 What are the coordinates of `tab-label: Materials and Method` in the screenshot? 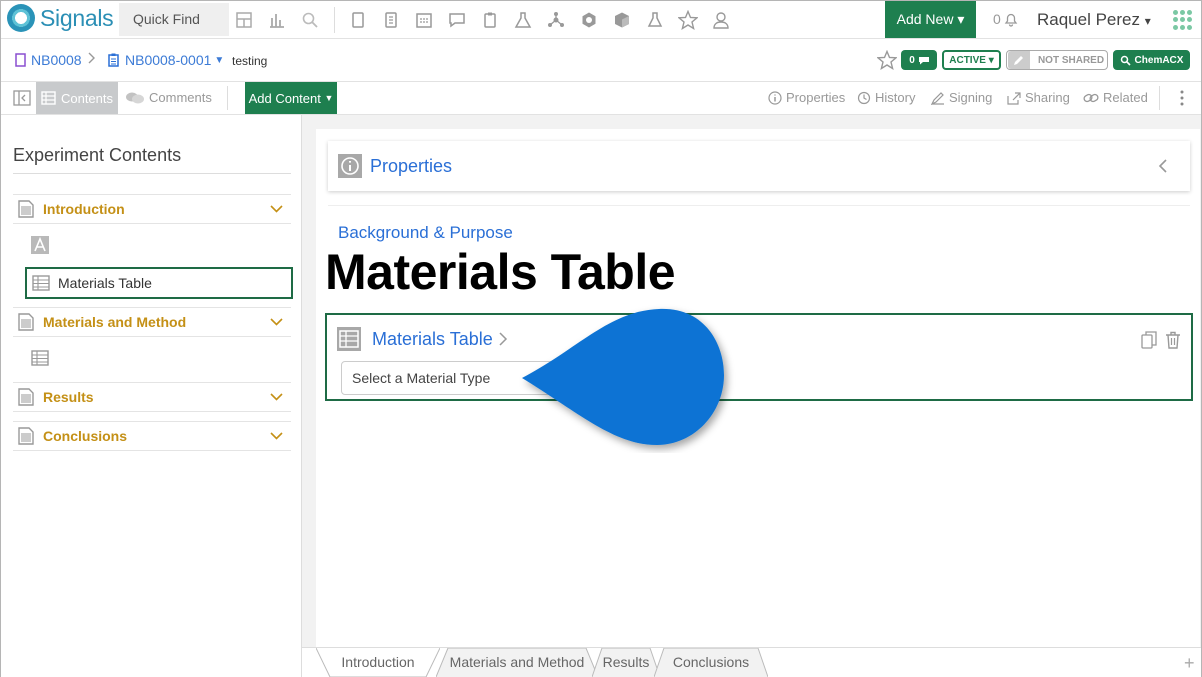 It's located at (517, 662).